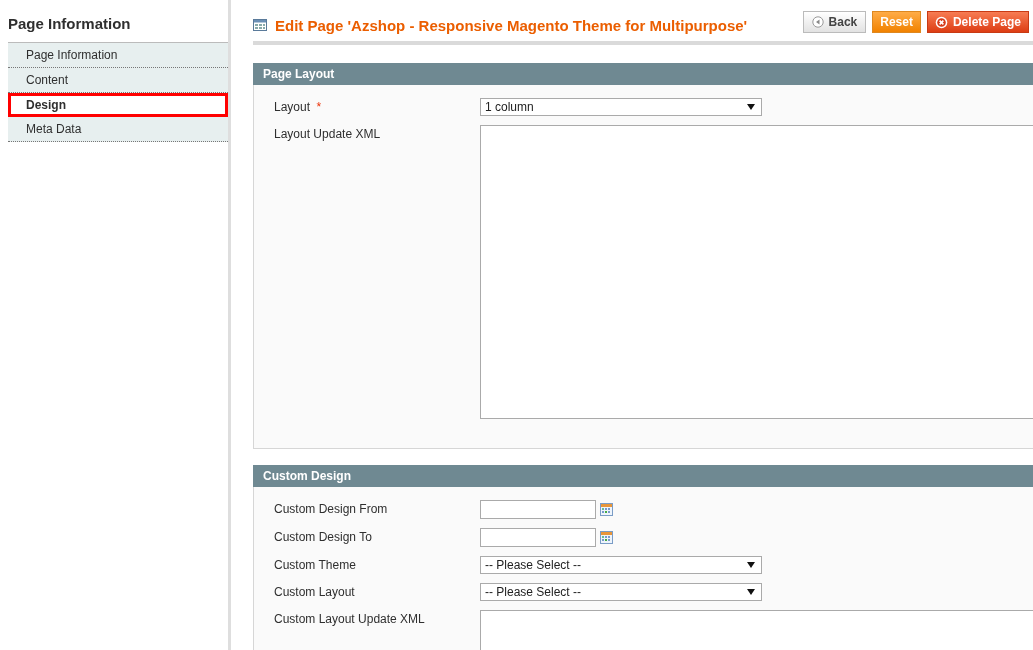 The height and width of the screenshot is (650, 1033). I want to click on field-label: Custom Theme, so click(315, 565).